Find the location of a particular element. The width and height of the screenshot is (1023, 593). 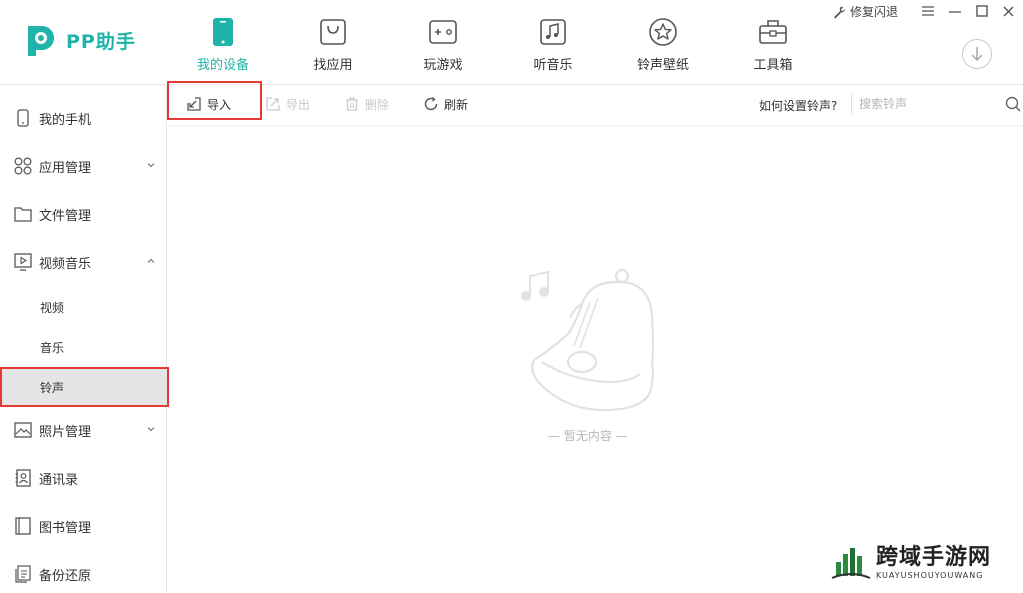

sidebar-item-label: 我的手机 is located at coordinates (65, 120).